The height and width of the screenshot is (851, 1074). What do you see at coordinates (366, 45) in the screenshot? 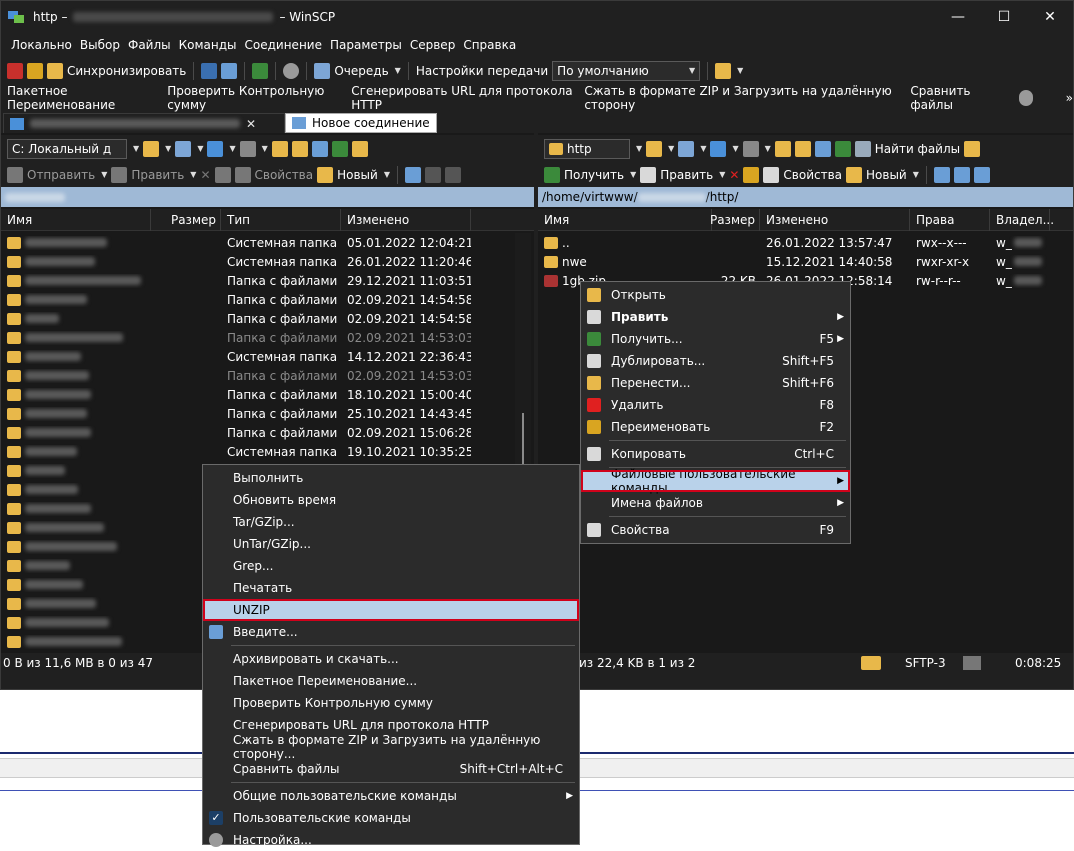
I see `menu-options: Параметры` at bounding box center [366, 45].